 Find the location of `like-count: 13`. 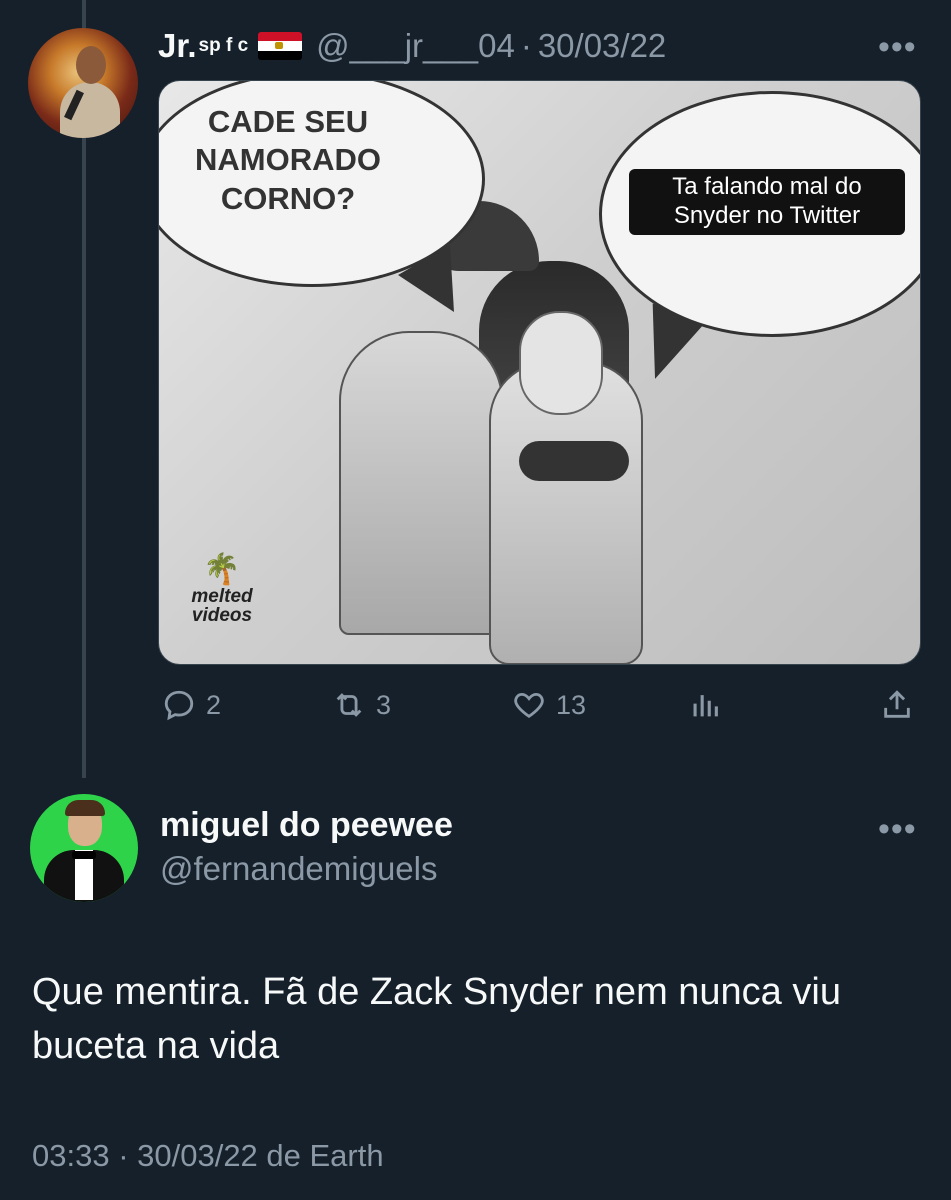

like-count: 13 is located at coordinates (571, 704).